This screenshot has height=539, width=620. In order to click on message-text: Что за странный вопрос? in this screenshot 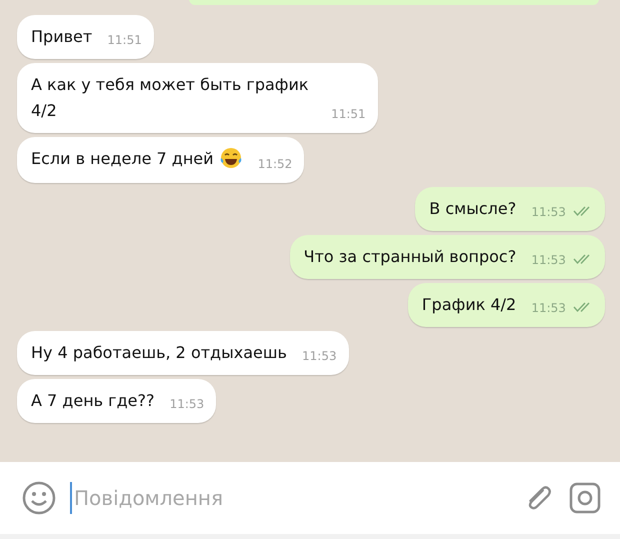, I will do `click(410, 257)`.